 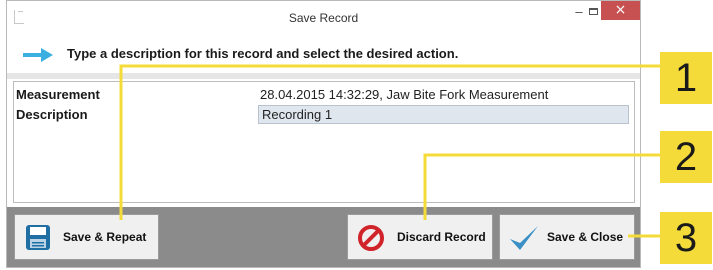 I want to click on checkmark-icon, so click(x=524, y=238).